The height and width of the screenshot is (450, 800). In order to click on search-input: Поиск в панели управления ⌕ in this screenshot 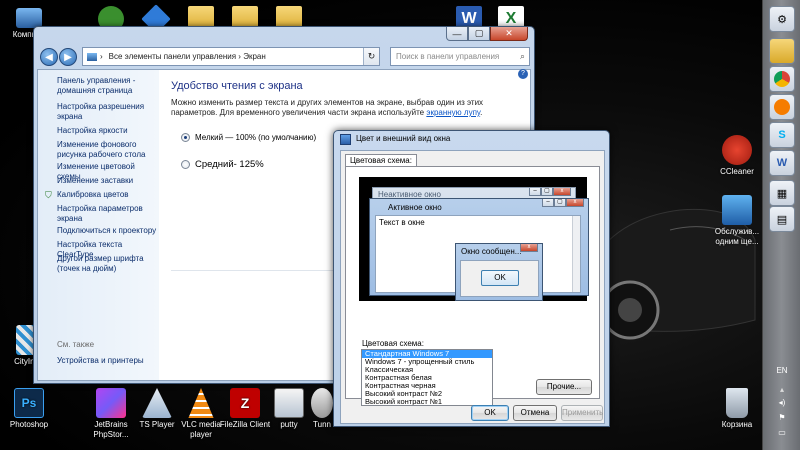, I will do `click(460, 56)`.